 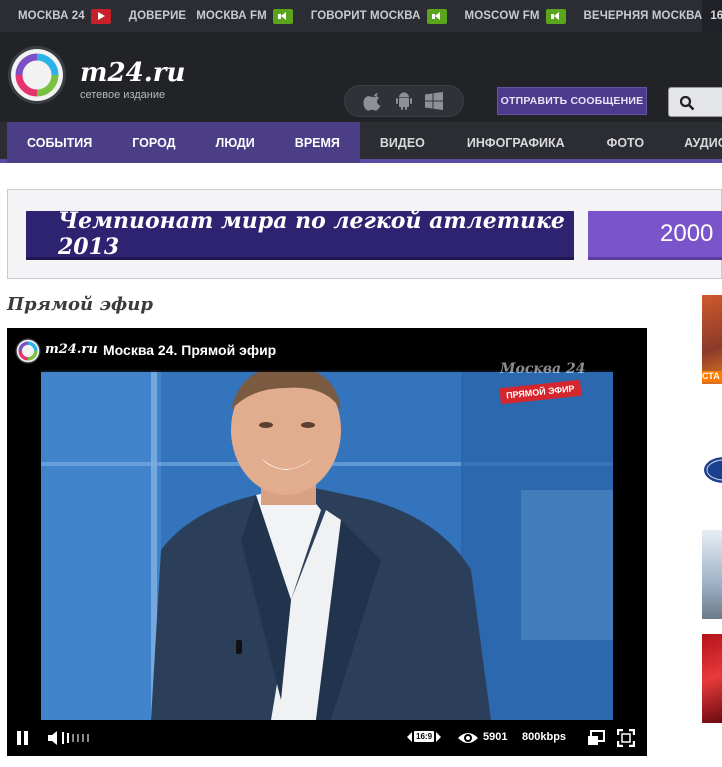 I want to click on fullscreen-icon, so click(x=626, y=738).